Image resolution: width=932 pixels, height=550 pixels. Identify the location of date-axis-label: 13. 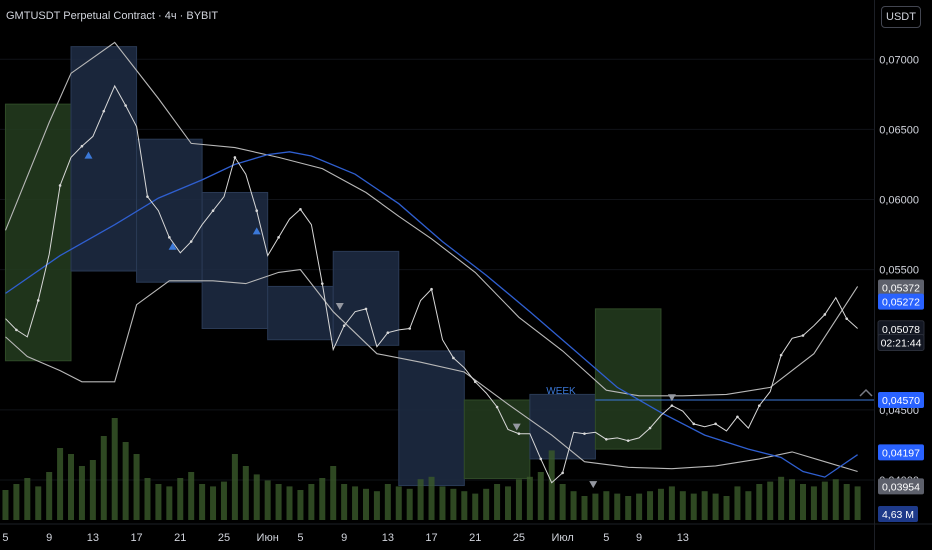
(93, 538).